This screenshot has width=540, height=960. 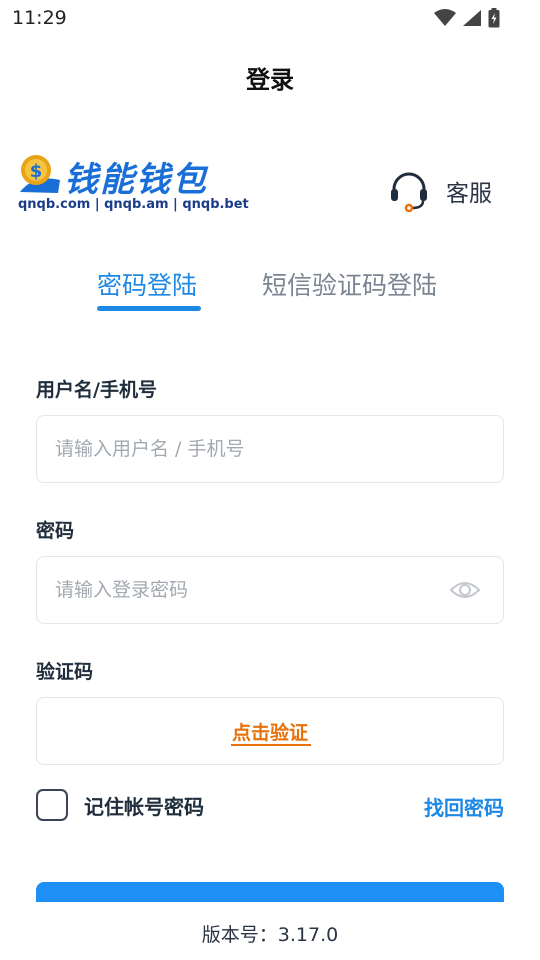 What do you see at coordinates (270, 935) in the screenshot?
I see `version-text: 版本号：3.17.0` at bounding box center [270, 935].